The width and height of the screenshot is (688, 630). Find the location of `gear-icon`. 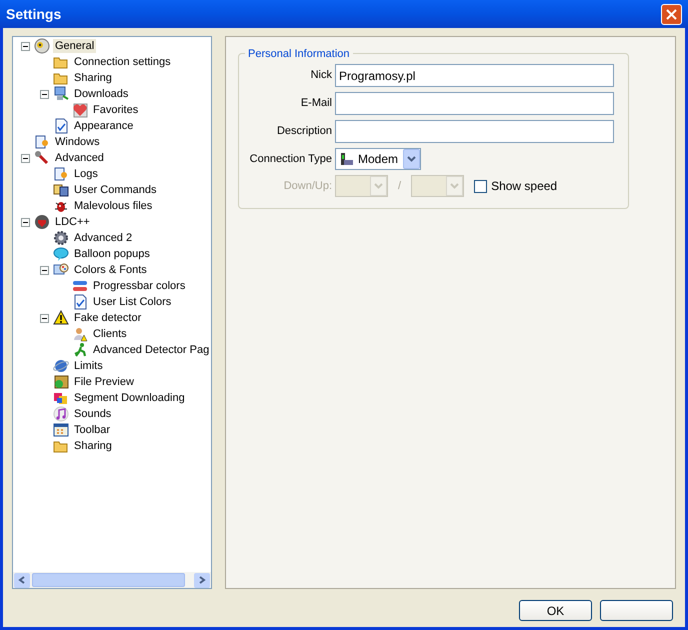

gear-icon is located at coordinates (61, 238).